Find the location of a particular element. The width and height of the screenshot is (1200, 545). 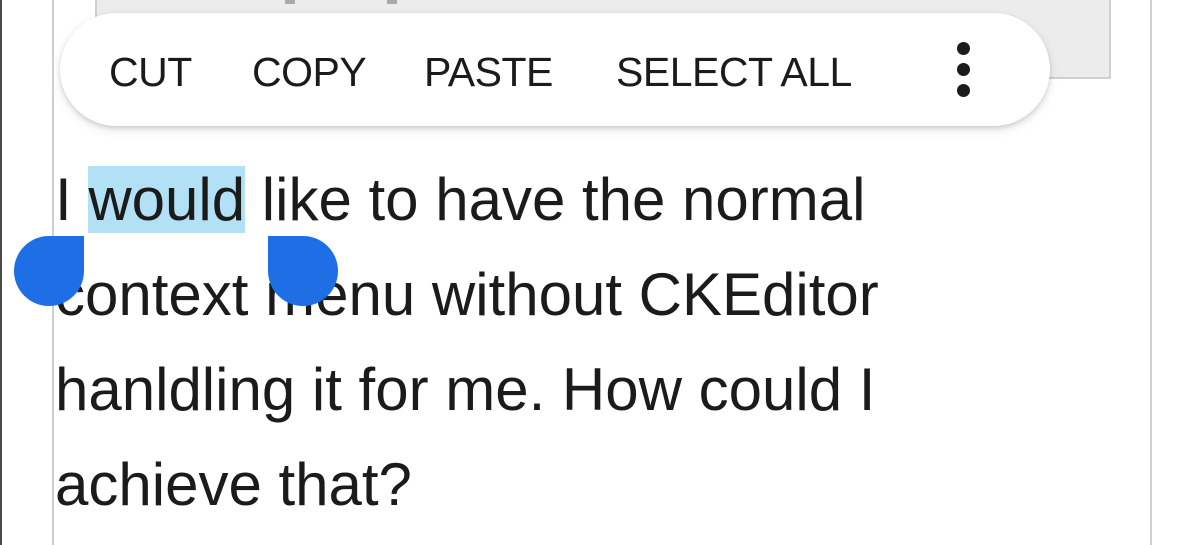

text-line-3: hanldling it for me. How could I is located at coordinates (465, 389).